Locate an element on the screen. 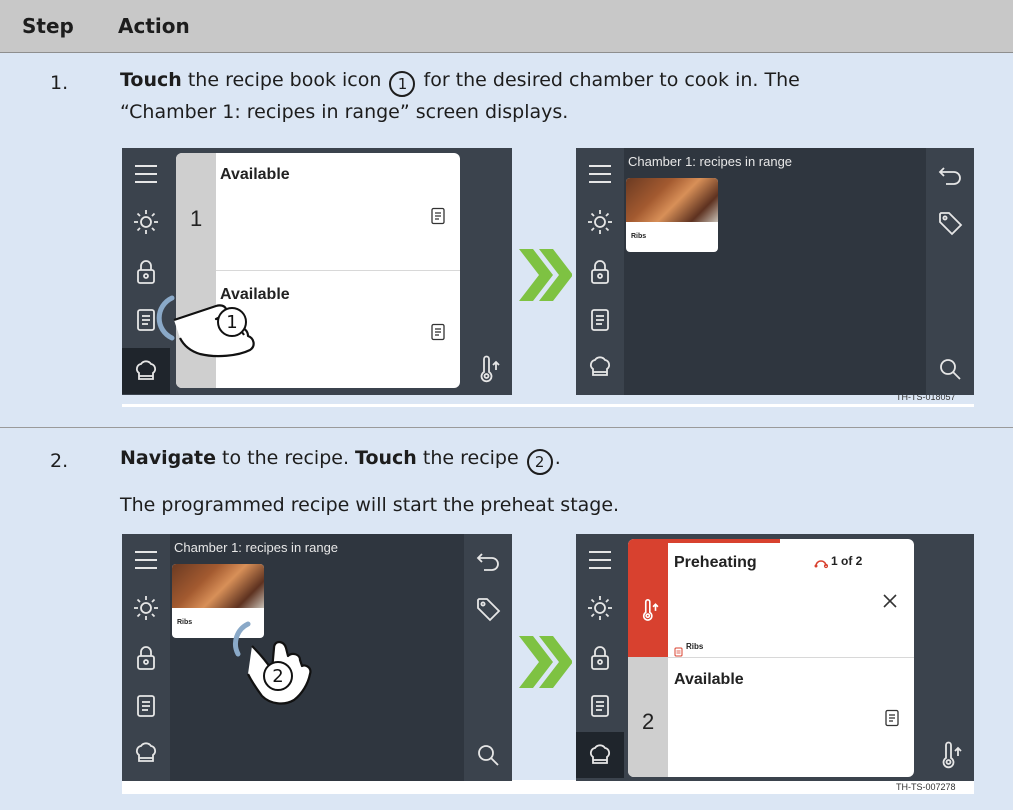 The width and height of the screenshot is (1013, 810). step-1-text-part: for the desired chamber to cook in. The is located at coordinates (608, 80).